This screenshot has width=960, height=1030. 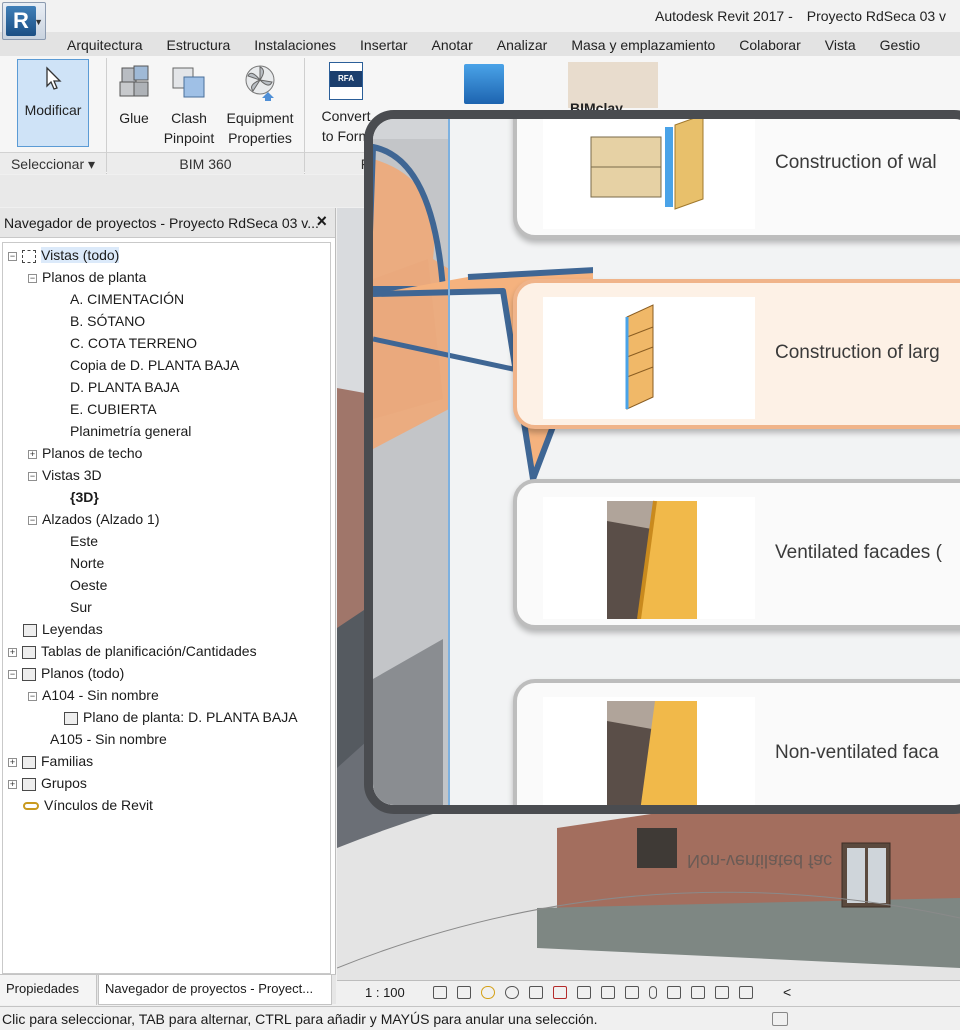 I want to click on shadows-icon, so click(x=512, y=992).